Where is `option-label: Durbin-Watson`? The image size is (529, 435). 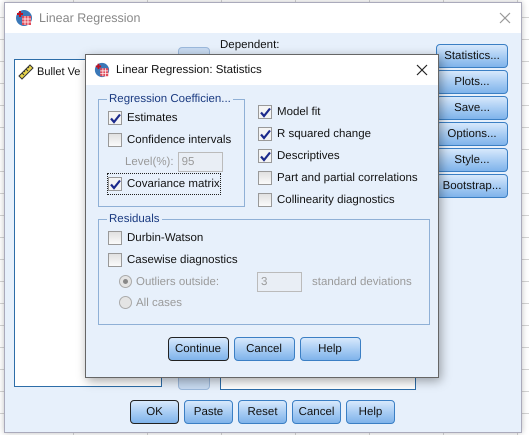
option-label: Durbin-Watson is located at coordinates (165, 238).